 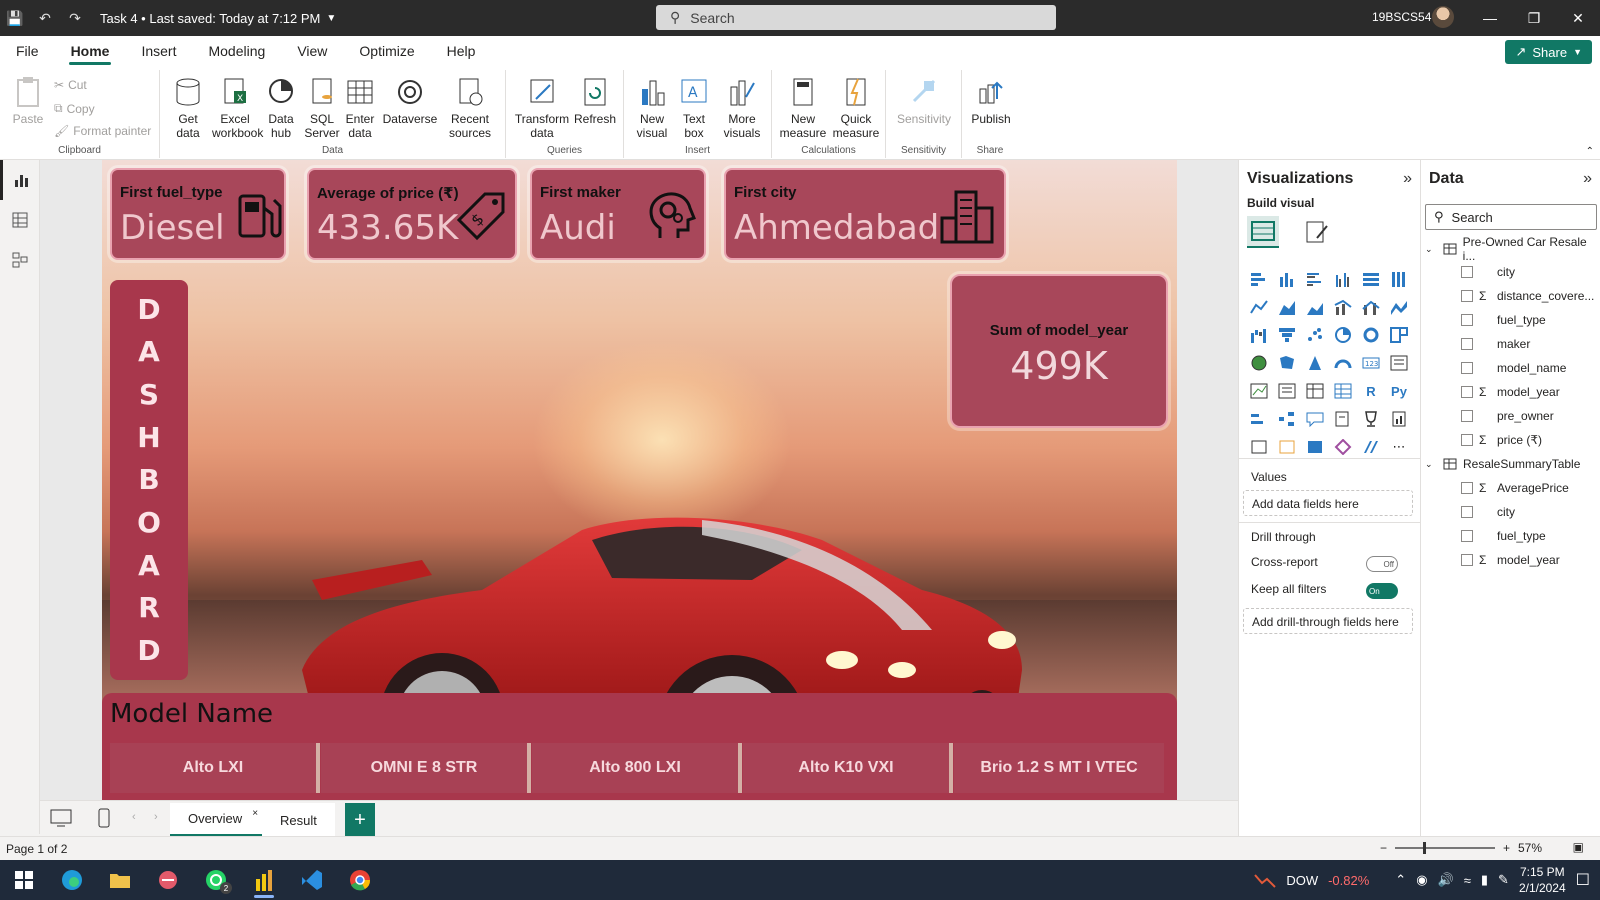 What do you see at coordinates (1399, 363) in the screenshot?
I see `multi-row-card-icon` at bounding box center [1399, 363].